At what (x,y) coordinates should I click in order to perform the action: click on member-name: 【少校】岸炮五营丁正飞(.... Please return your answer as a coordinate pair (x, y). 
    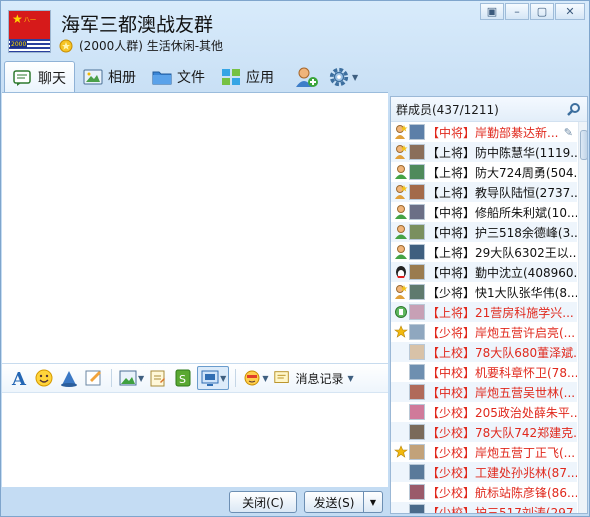
    Looking at the image, I should click on (501, 452).